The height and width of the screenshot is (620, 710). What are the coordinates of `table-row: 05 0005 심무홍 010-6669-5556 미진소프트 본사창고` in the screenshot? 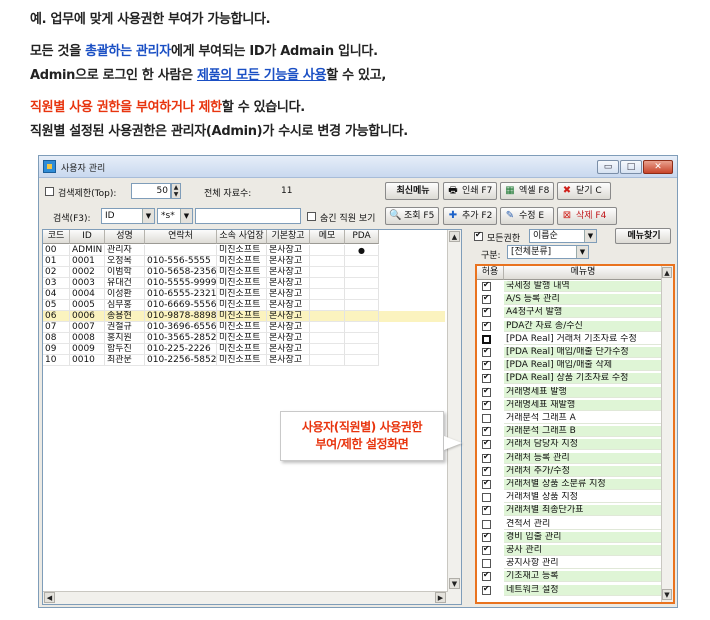 It's located at (244, 305).